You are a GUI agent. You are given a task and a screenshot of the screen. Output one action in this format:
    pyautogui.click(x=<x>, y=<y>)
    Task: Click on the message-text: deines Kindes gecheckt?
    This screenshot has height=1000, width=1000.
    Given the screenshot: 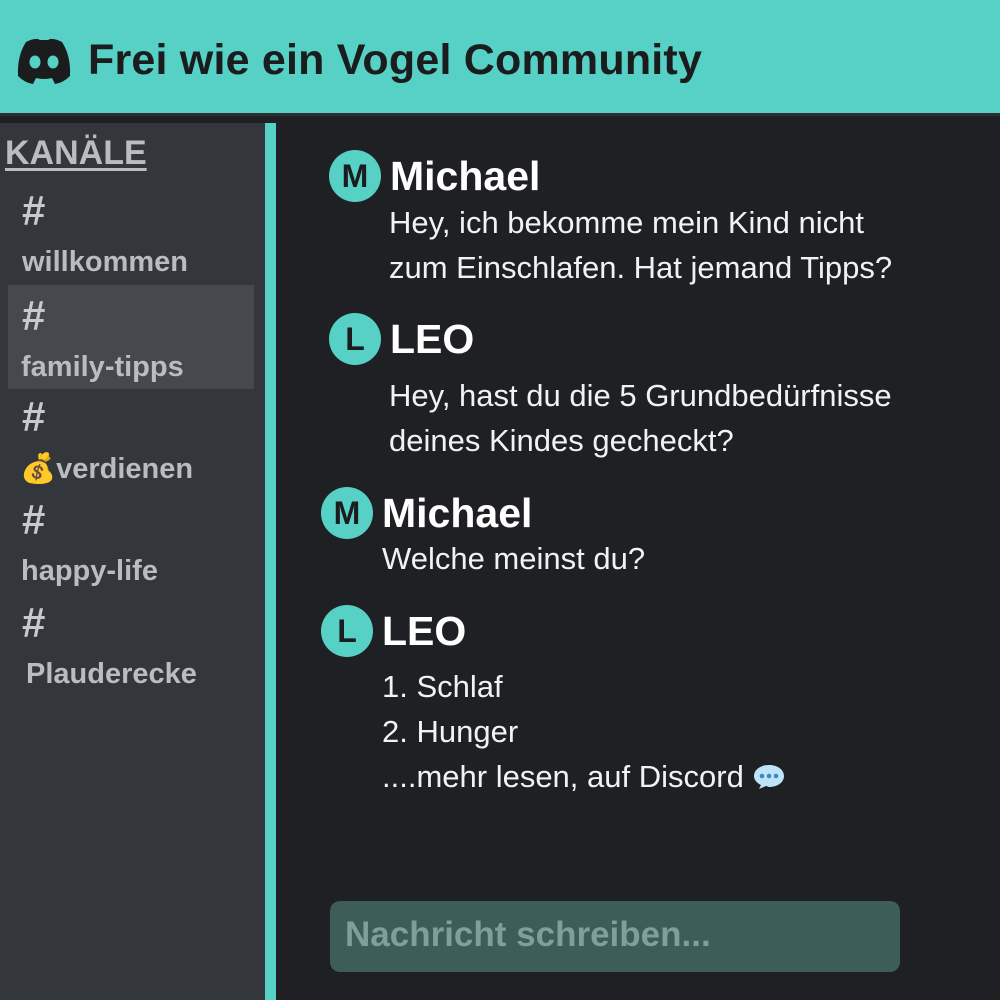 What is the action you would take?
    pyautogui.click(x=561, y=440)
    